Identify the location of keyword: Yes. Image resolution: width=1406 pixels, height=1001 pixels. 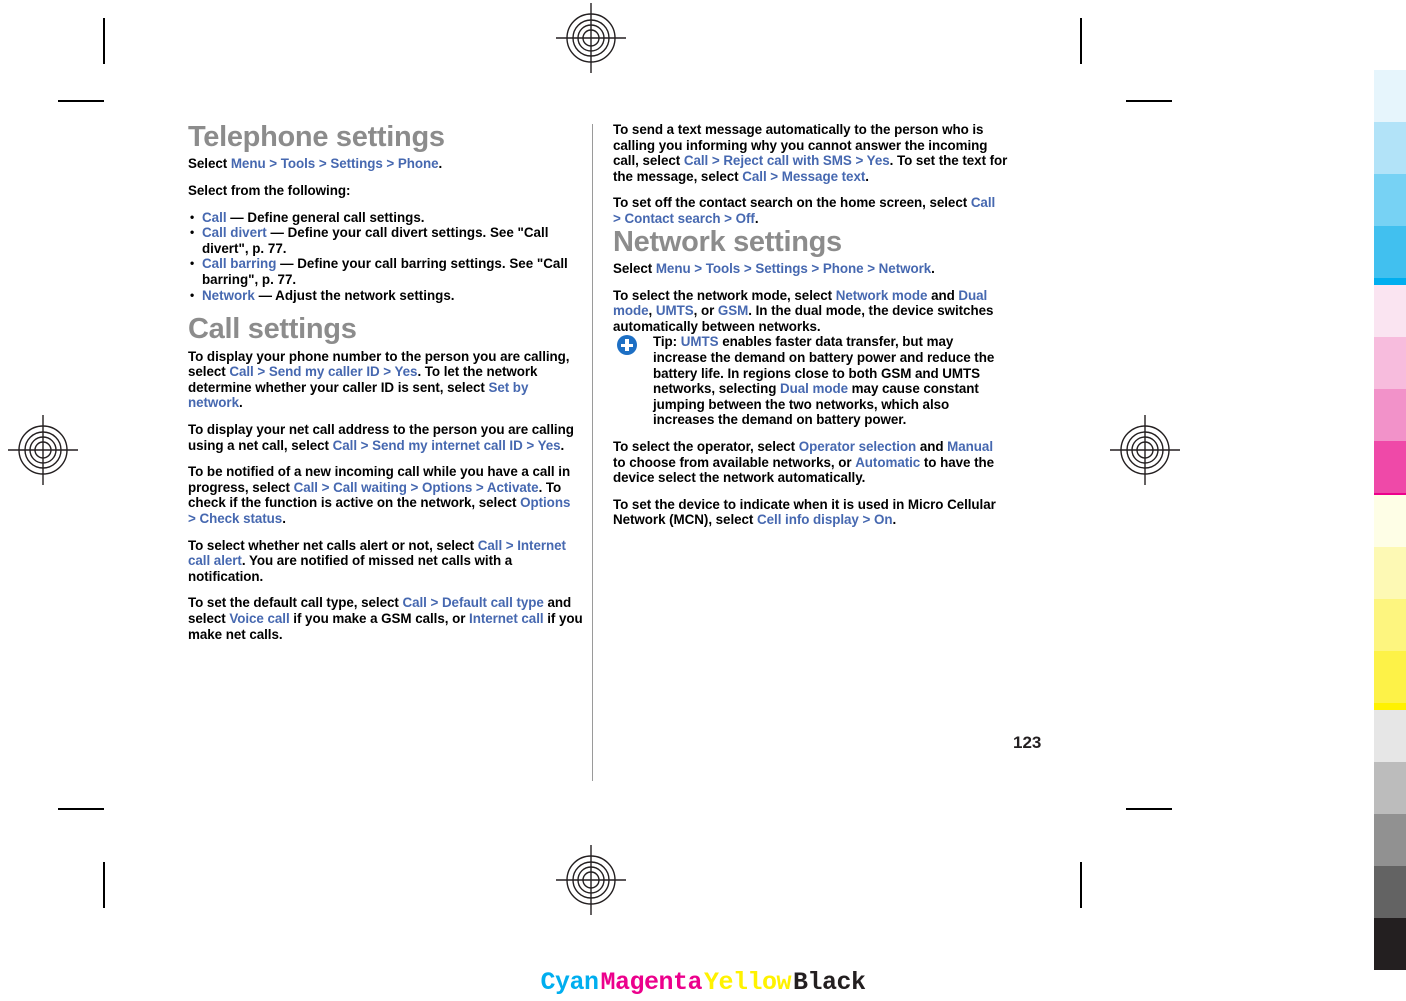
(878, 161).